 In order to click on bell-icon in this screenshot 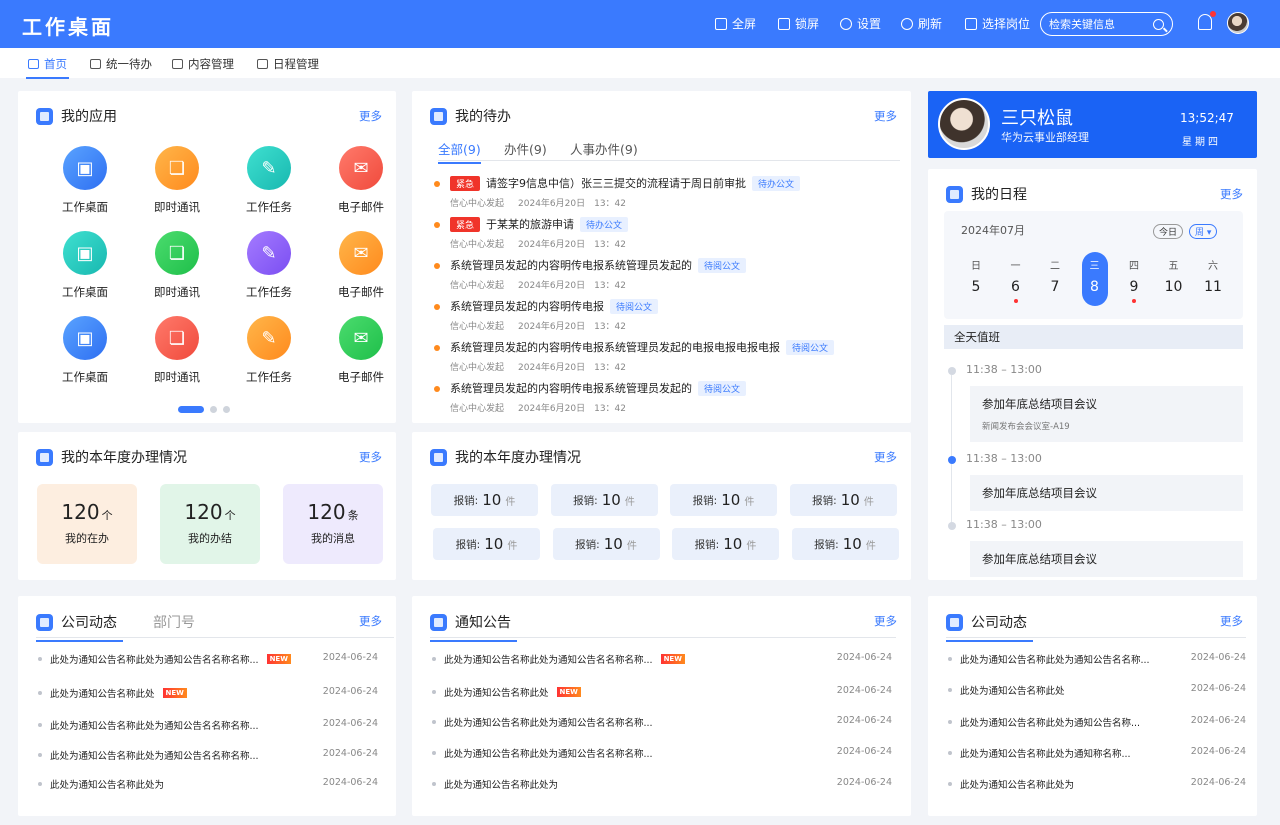, I will do `click(1207, 20)`.